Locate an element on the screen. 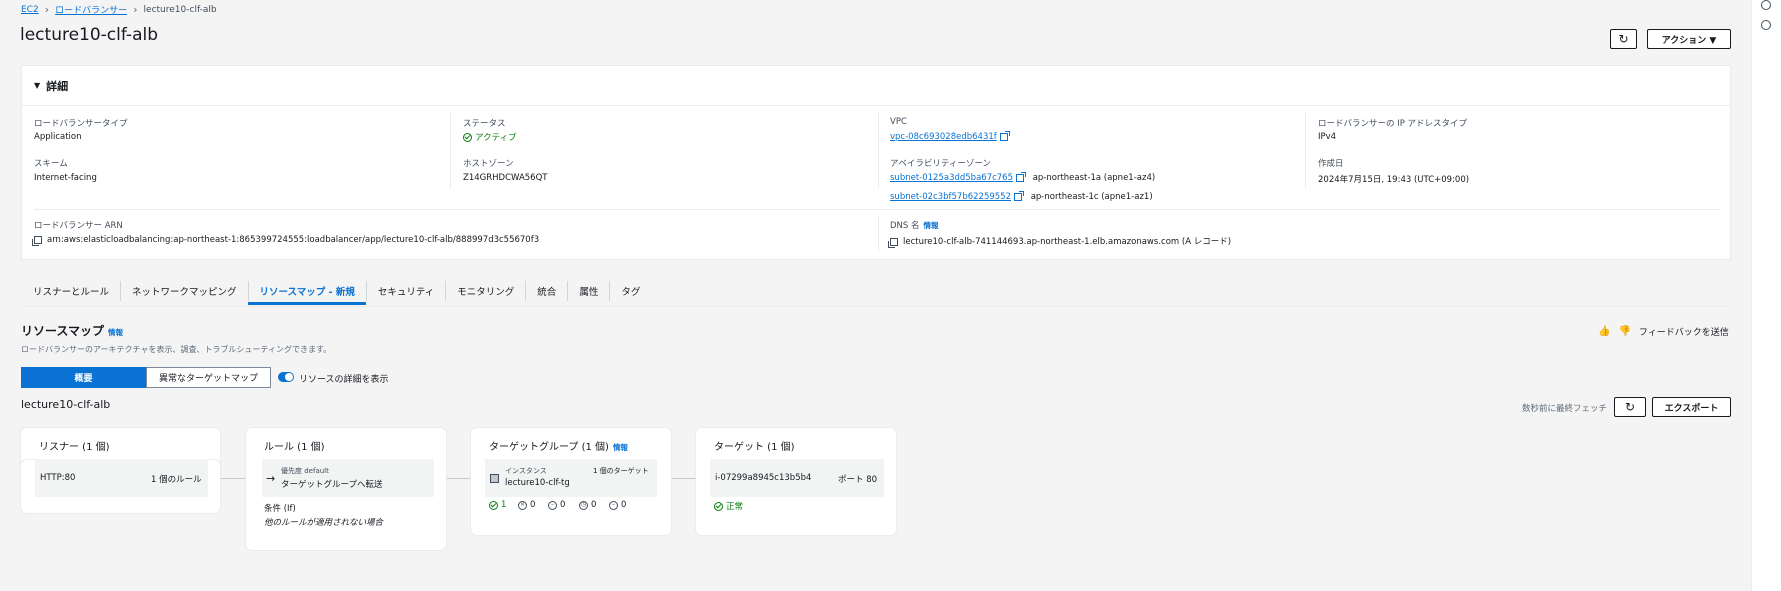 Image resolution: width=1781 pixels, height=591 pixels. pending-count-value: 0 is located at coordinates (594, 505).